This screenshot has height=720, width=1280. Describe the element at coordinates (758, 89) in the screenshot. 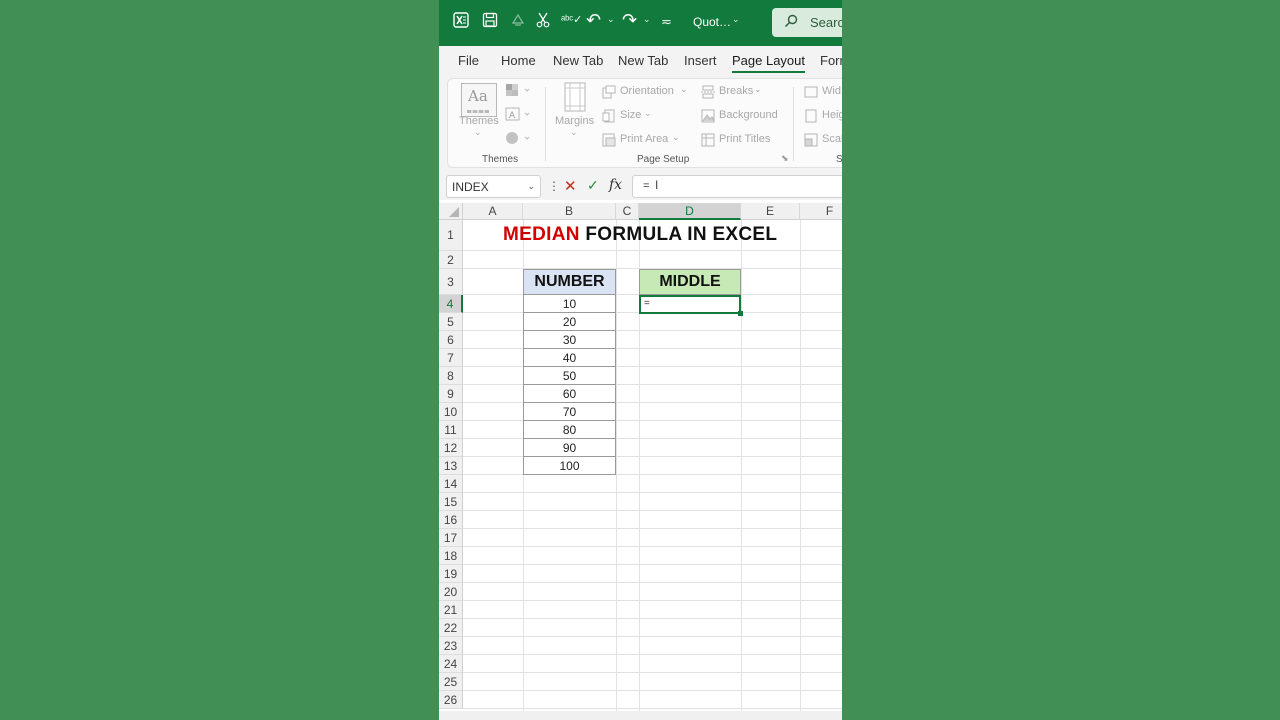

I see `breaks-dropdown-icon: ⌄` at that location.